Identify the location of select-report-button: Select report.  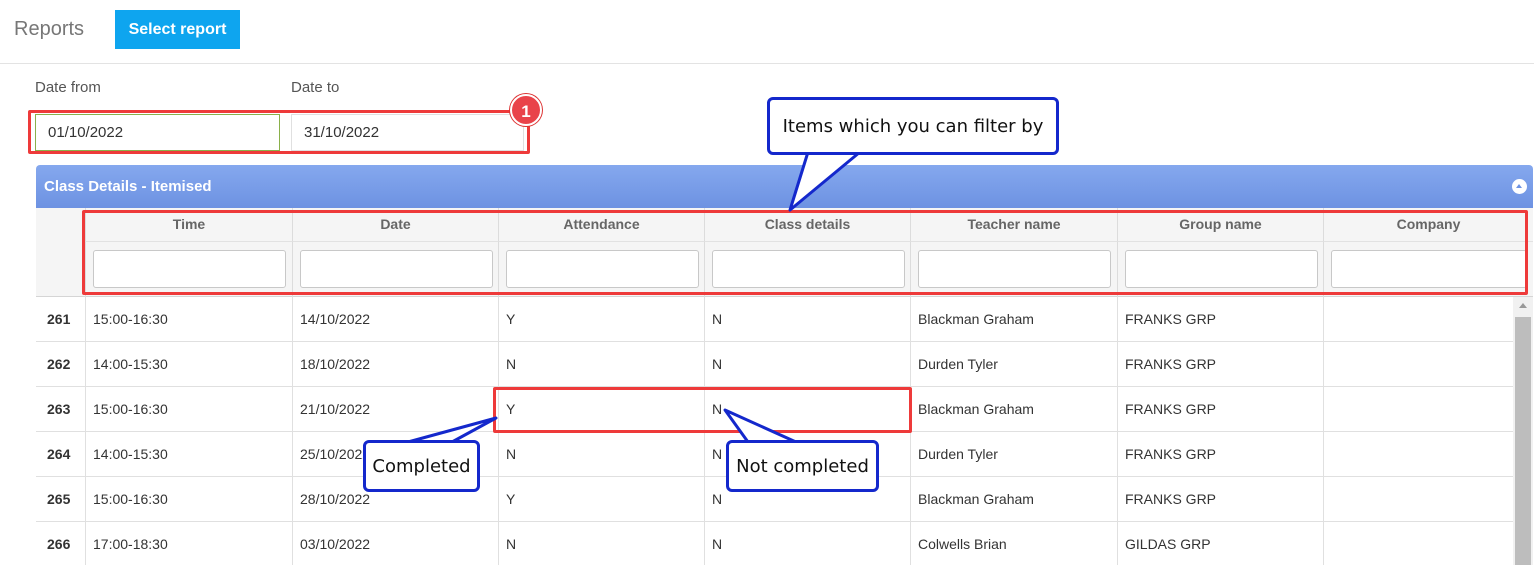
(177, 29).